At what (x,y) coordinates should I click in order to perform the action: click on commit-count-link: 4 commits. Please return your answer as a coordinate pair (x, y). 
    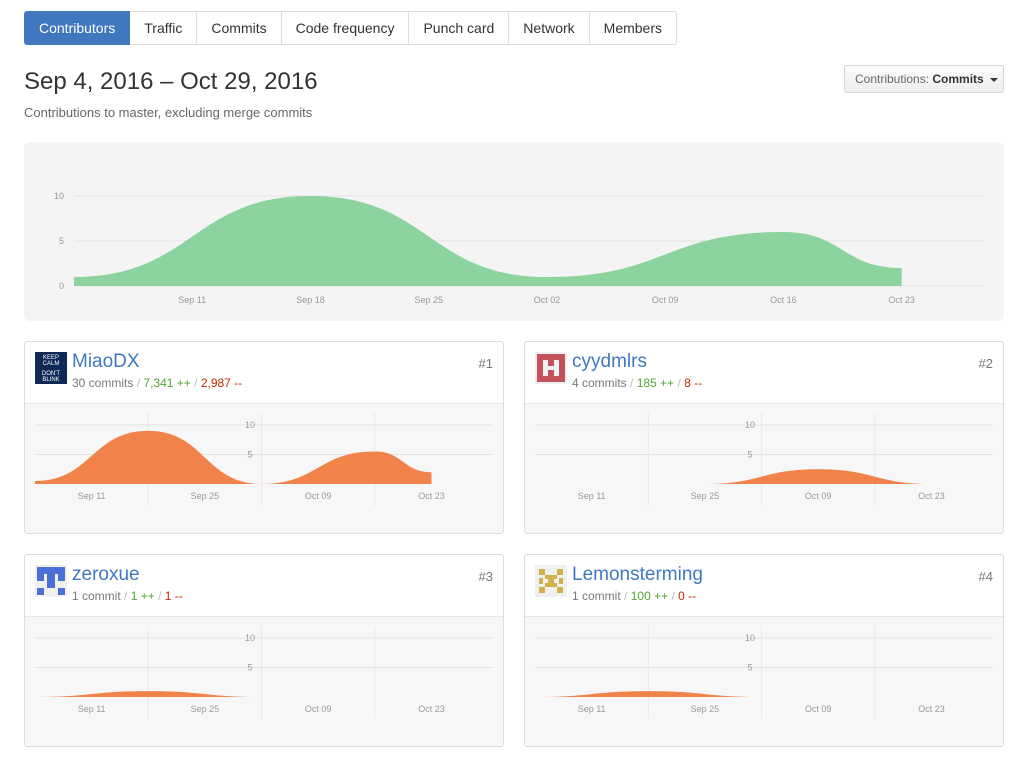
    Looking at the image, I should click on (599, 383).